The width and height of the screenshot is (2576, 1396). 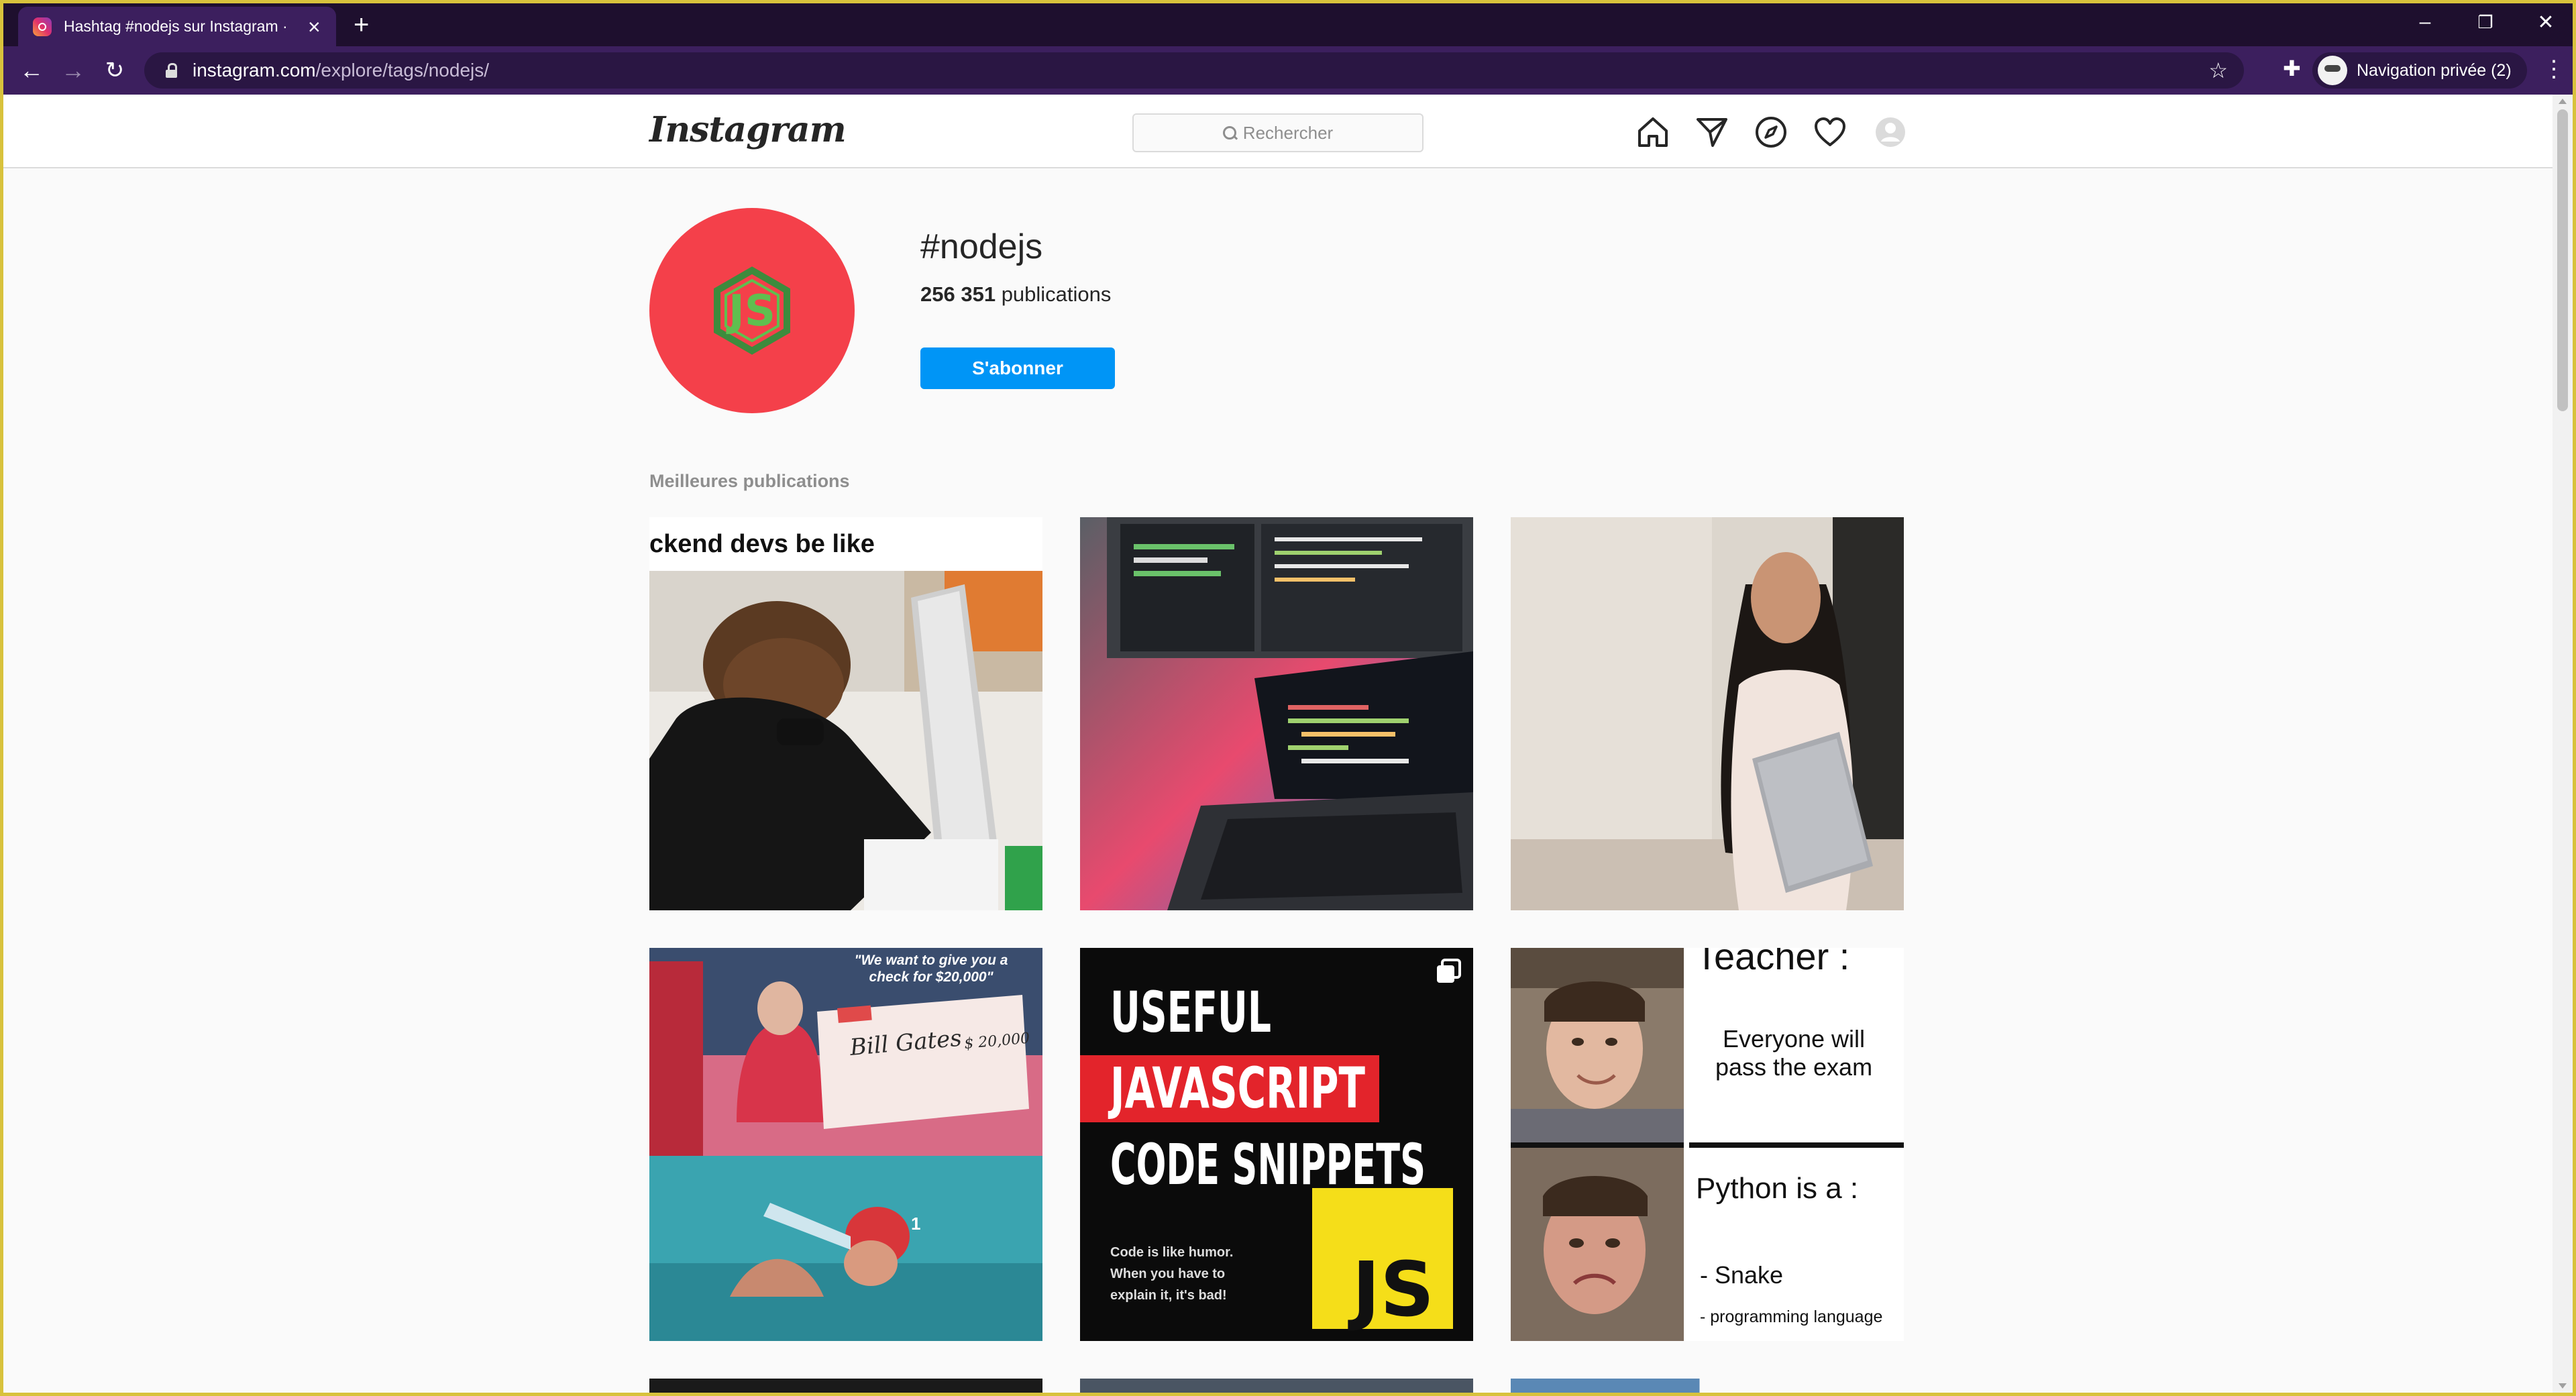 I want to click on forward-button: →, so click(x=73, y=70).